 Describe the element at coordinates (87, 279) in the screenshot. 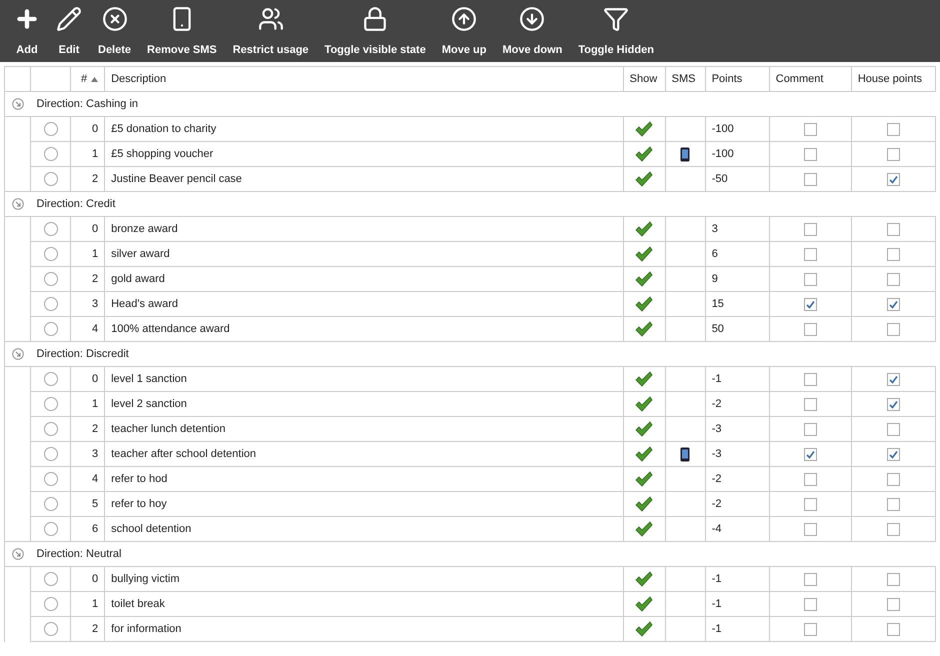

I see `table-cell: 2` at that location.